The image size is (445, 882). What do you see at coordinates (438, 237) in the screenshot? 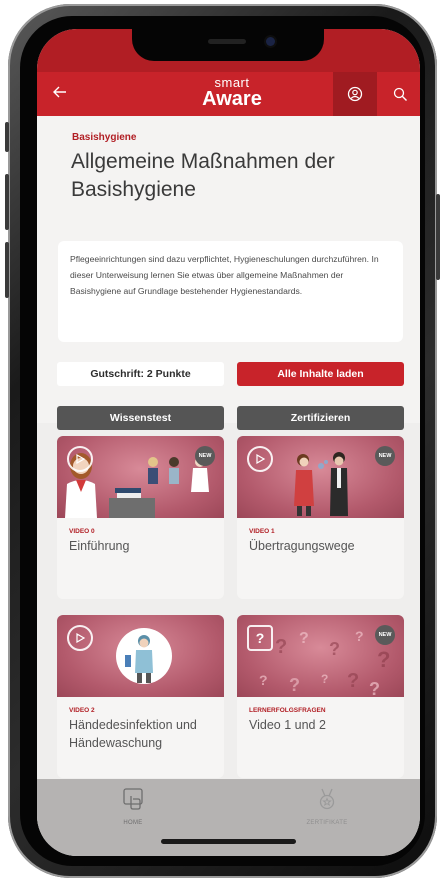
I see `power-button` at bounding box center [438, 237].